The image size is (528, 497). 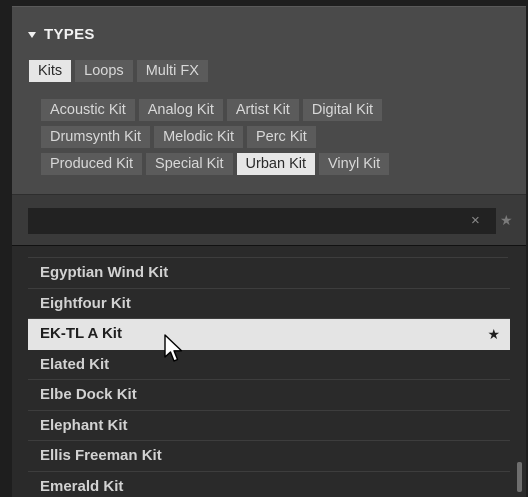 What do you see at coordinates (75, 364) in the screenshot?
I see `list-item-label: Elated Kit` at bounding box center [75, 364].